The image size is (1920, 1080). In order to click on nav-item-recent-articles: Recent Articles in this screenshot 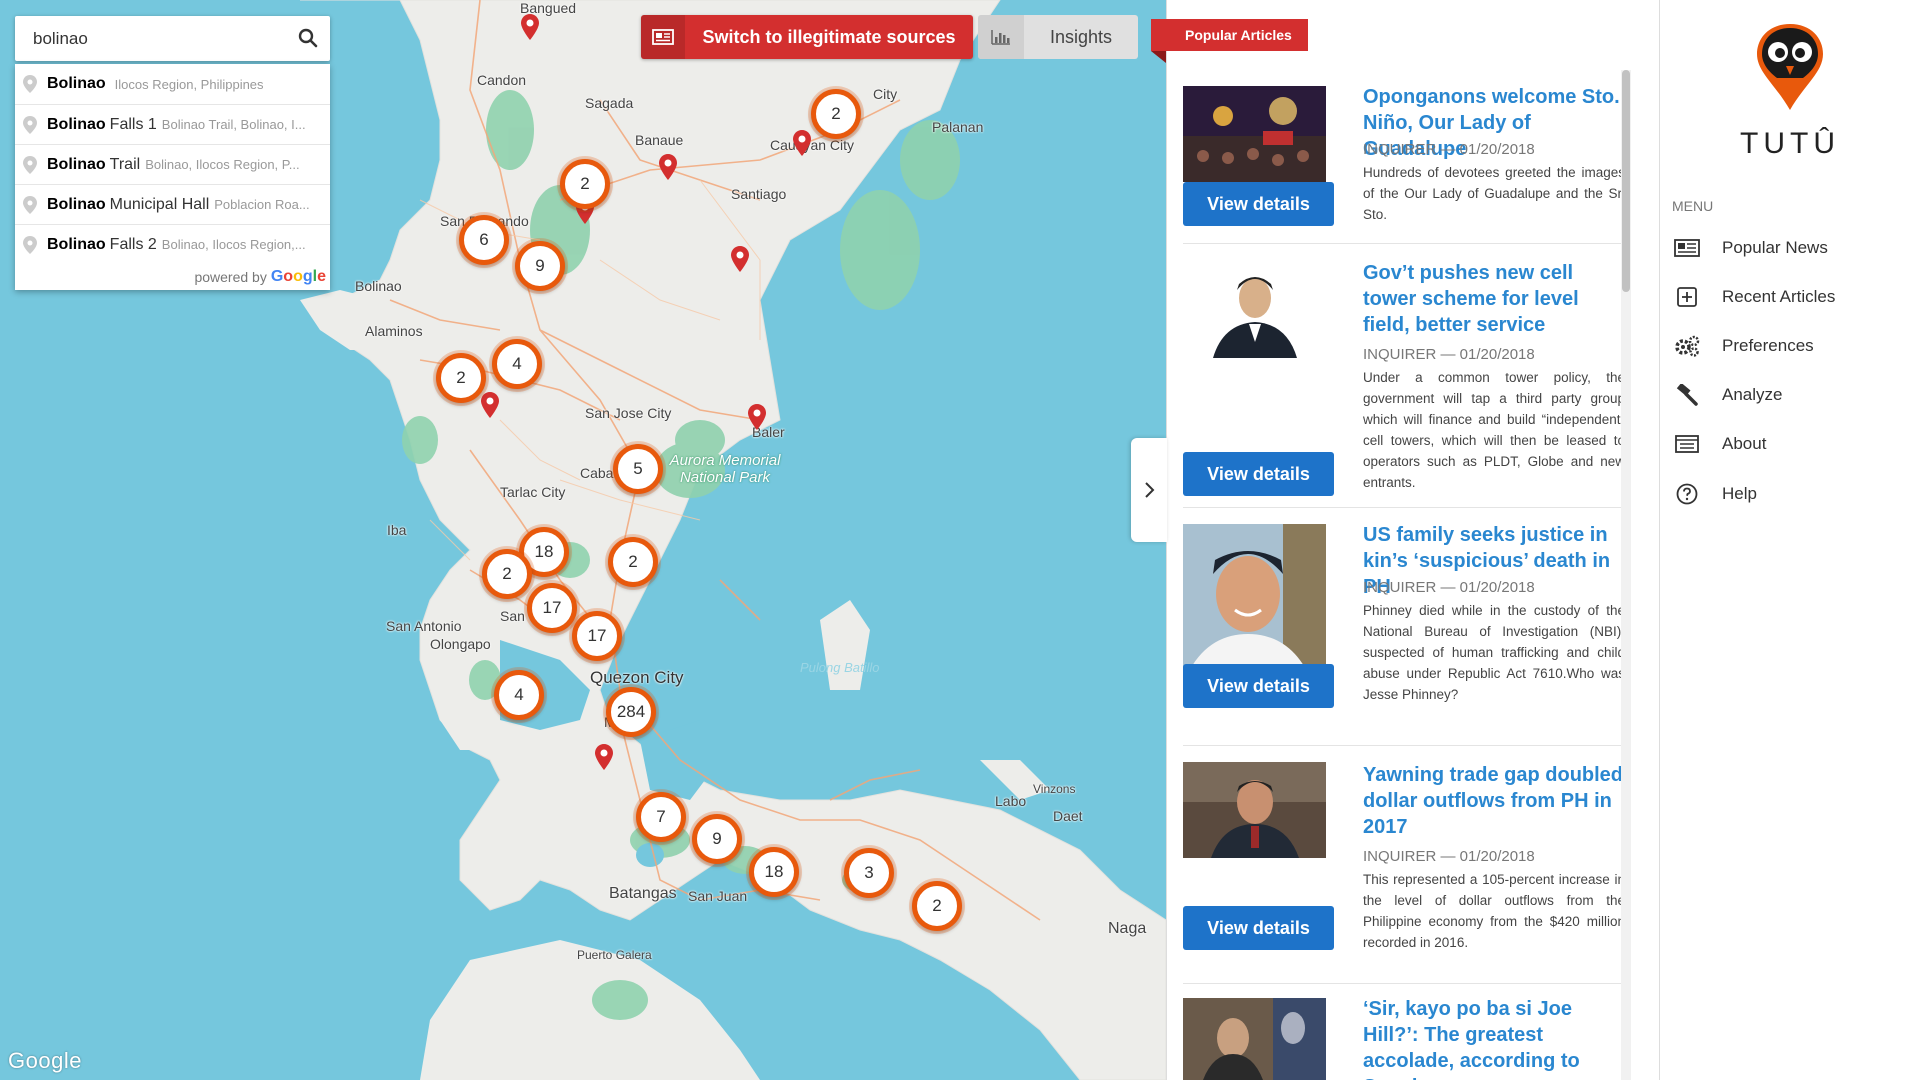, I will do `click(1787, 297)`.